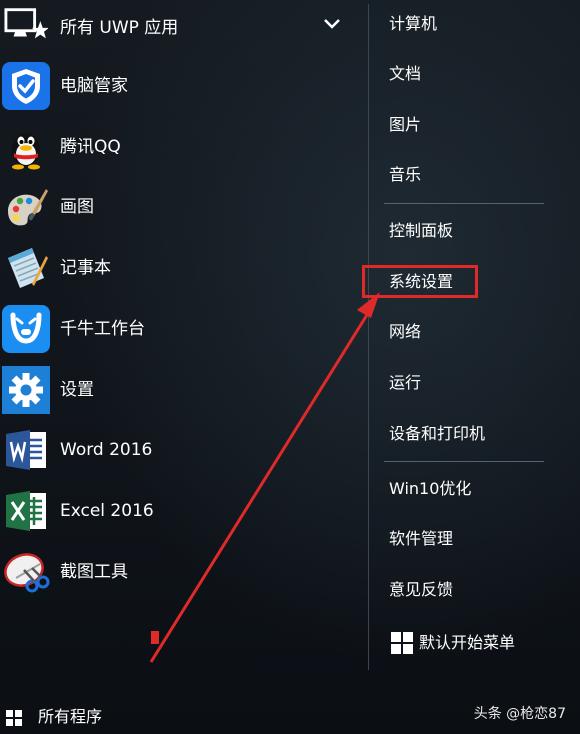 The height and width of the screenshot is (734, 580). What do you see at coordinates (474, 383) in the screenshot?
I see `menu-item-run: 运行` at bounding box center [474, 383].